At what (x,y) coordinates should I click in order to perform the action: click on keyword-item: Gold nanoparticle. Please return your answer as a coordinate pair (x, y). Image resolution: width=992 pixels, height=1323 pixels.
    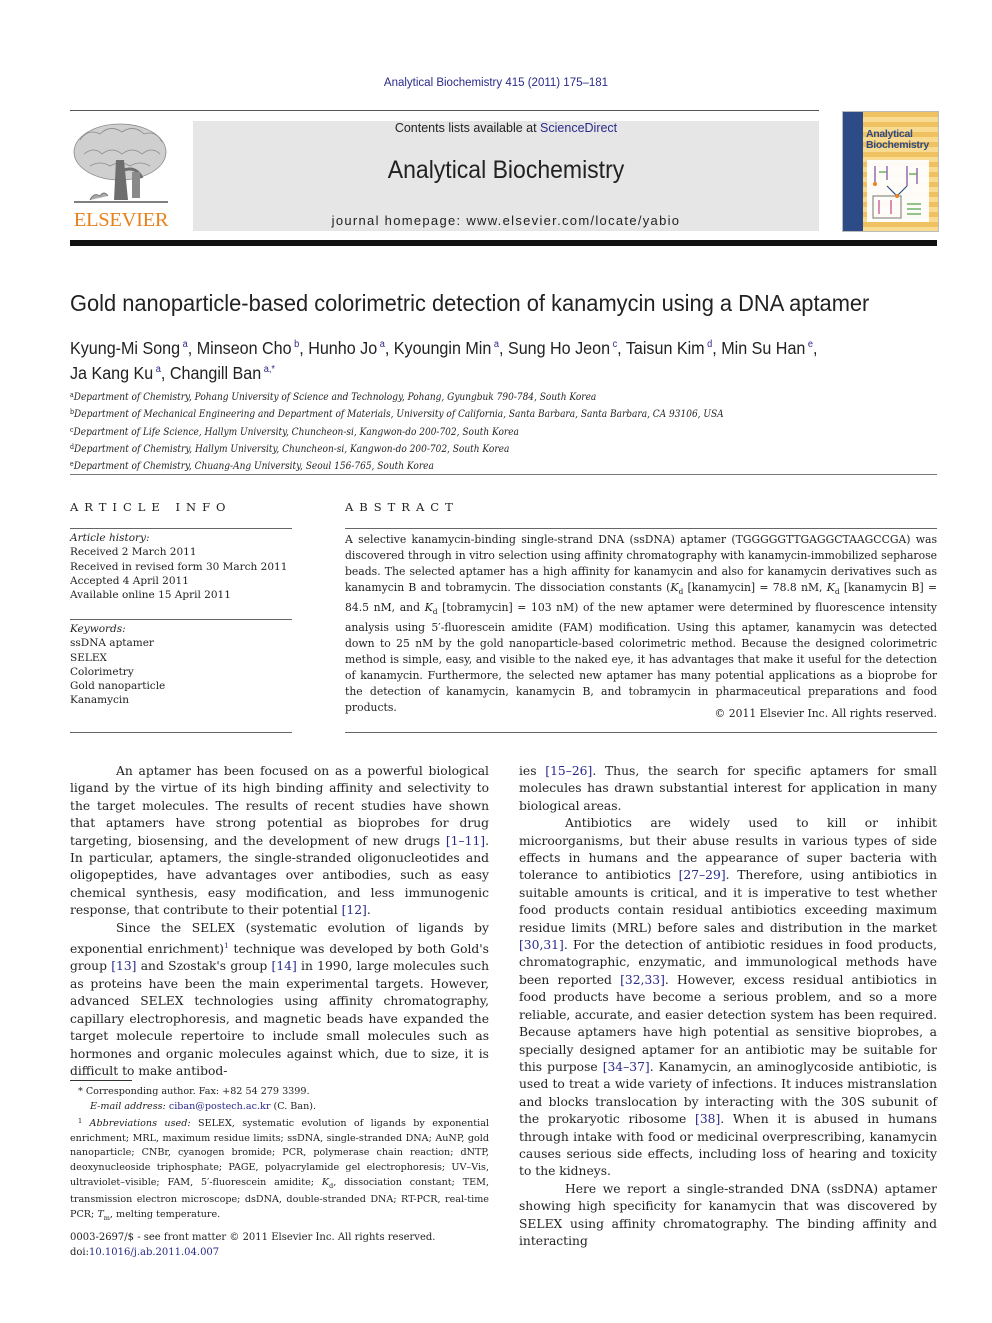
    Looking at the image, I should click on (118, 686).